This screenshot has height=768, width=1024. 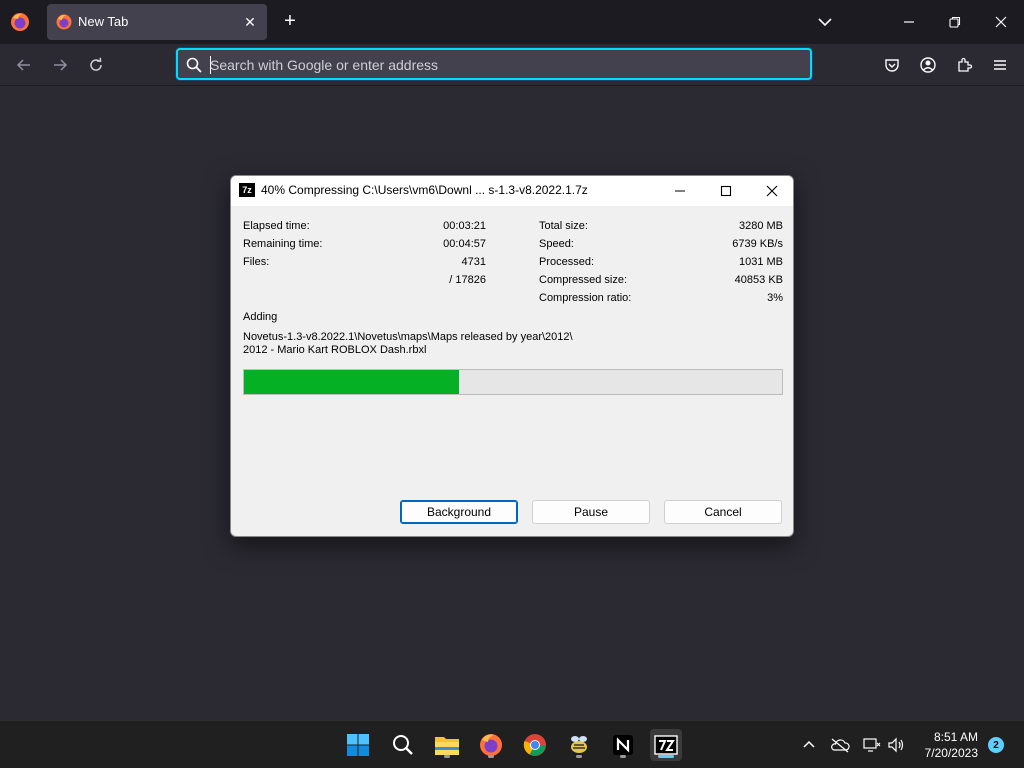 What do you see at coordinates (335, 350) in the screenshot?
I see `current-file-name: 2012 - Mario Kart ROBLOX Dash.rbxl` at bounding box center [335, 350].